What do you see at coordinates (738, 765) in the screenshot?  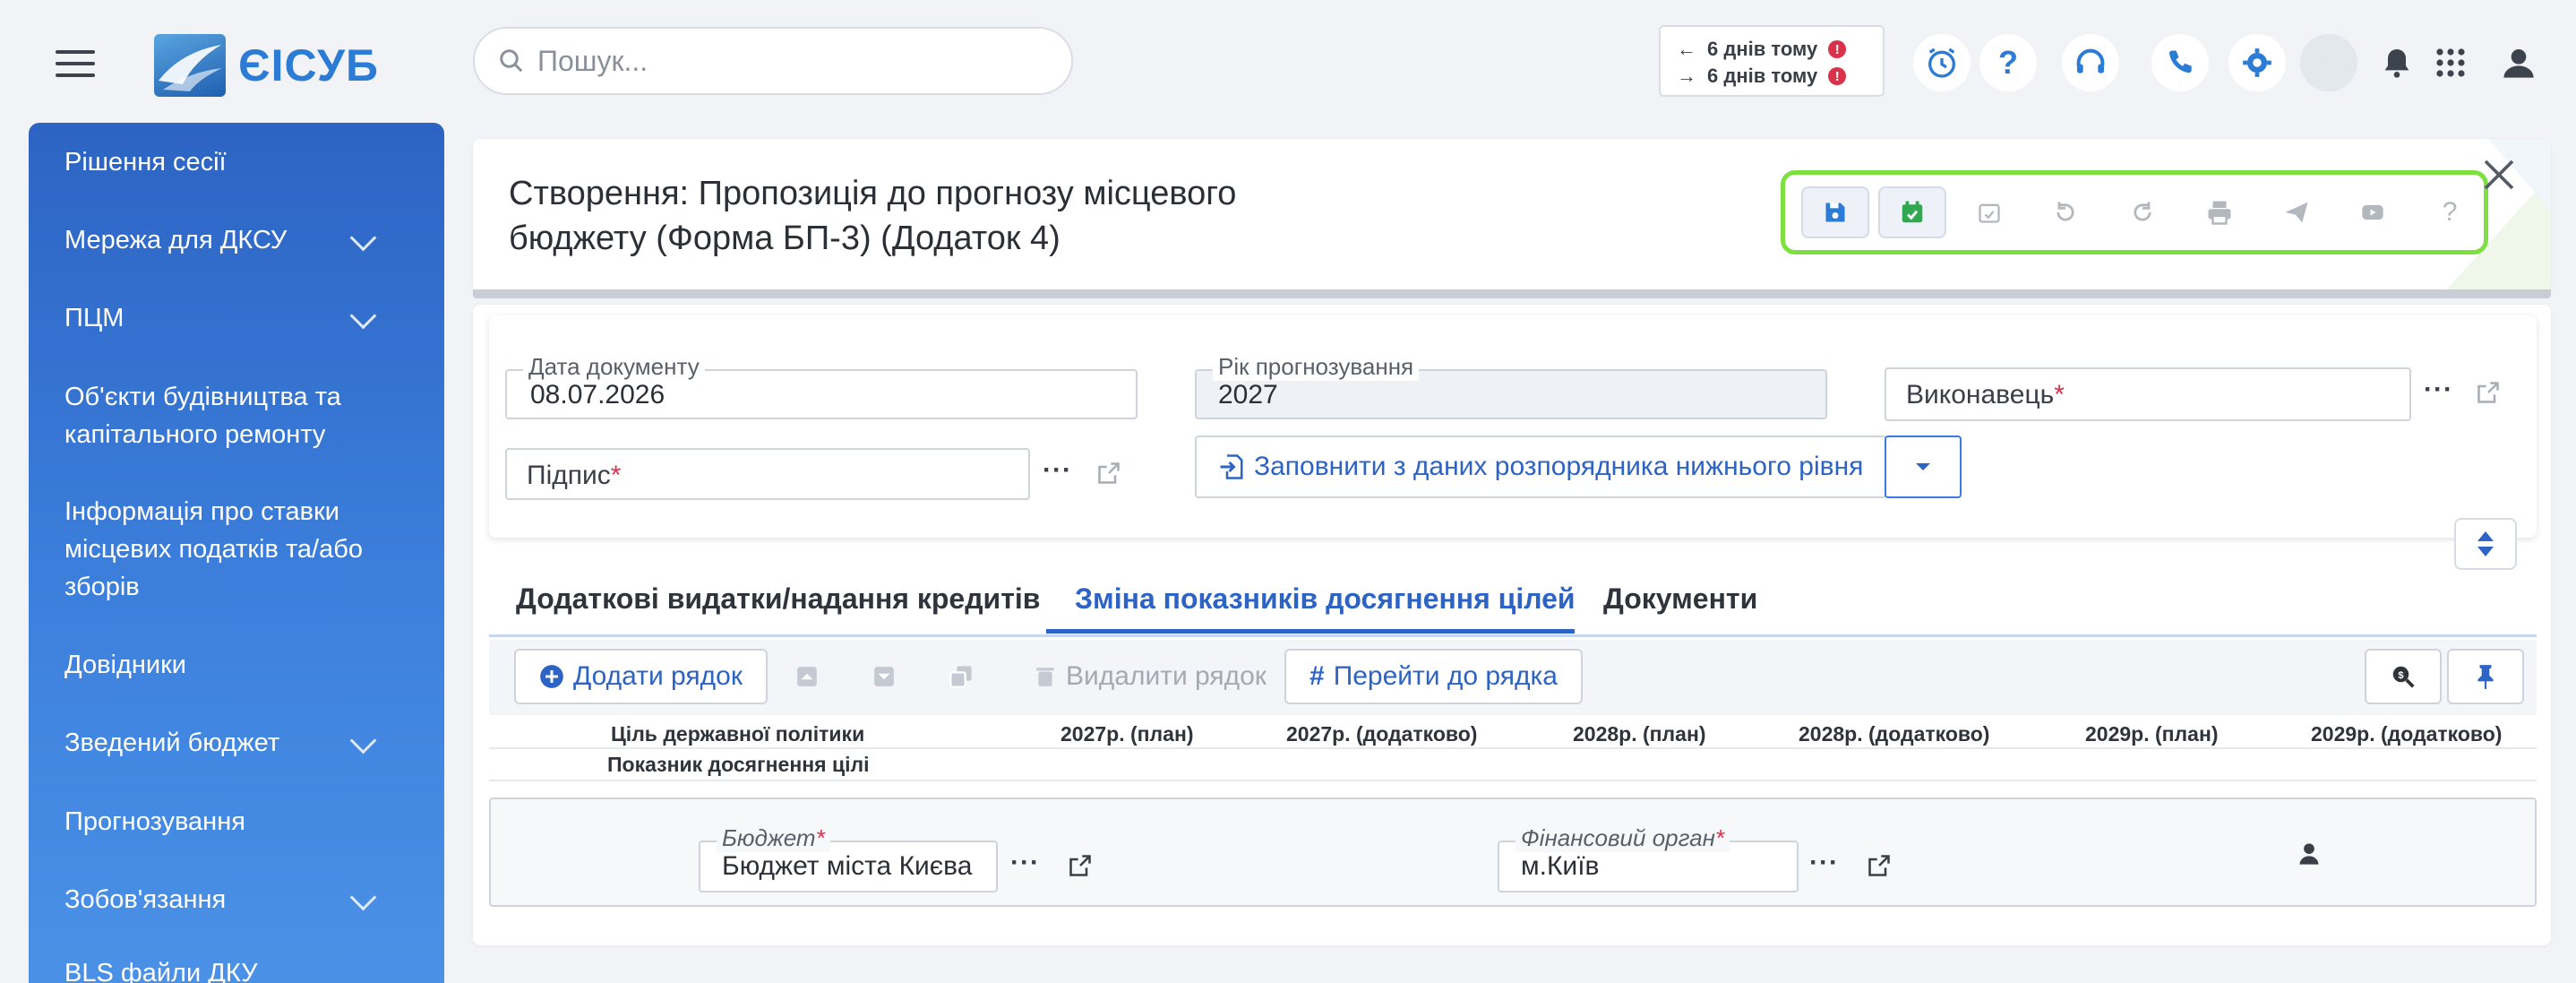 I see `column-header-indicator: Показник досягнення цілі` at bounding box center [738, 765].